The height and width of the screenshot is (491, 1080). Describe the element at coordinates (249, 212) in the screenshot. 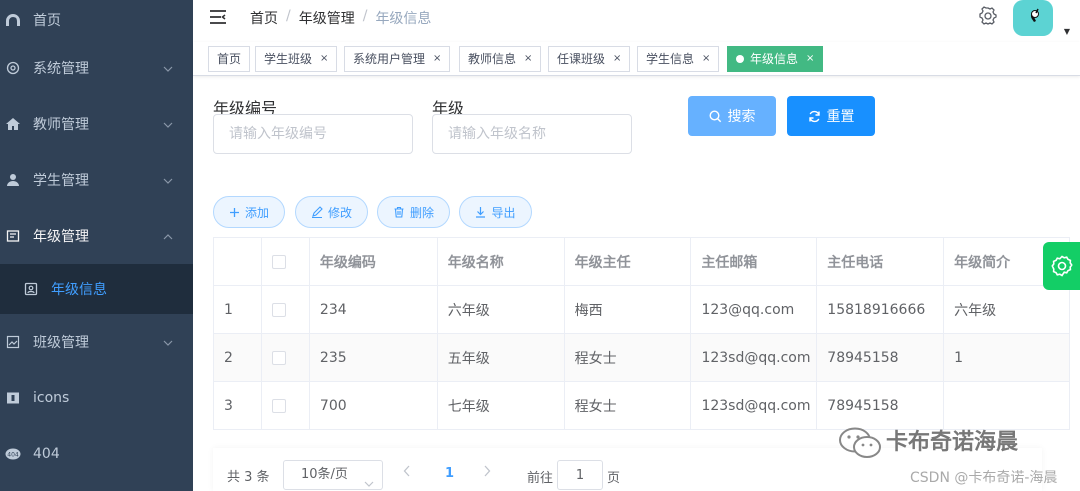

I see `add-button: 添加` at that location.